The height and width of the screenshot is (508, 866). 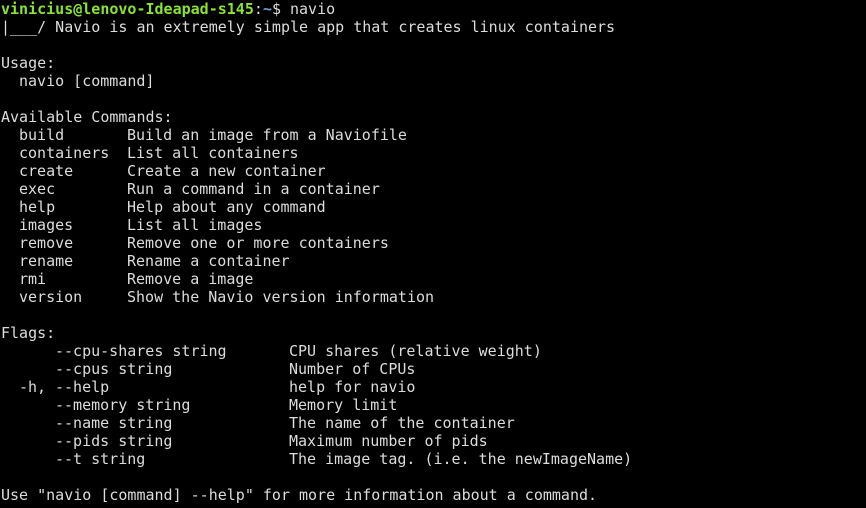 What do you see at coordinates (267, 9) in the screenshot?
I see `prompt-path: ~` at bounding box center [267, 9].